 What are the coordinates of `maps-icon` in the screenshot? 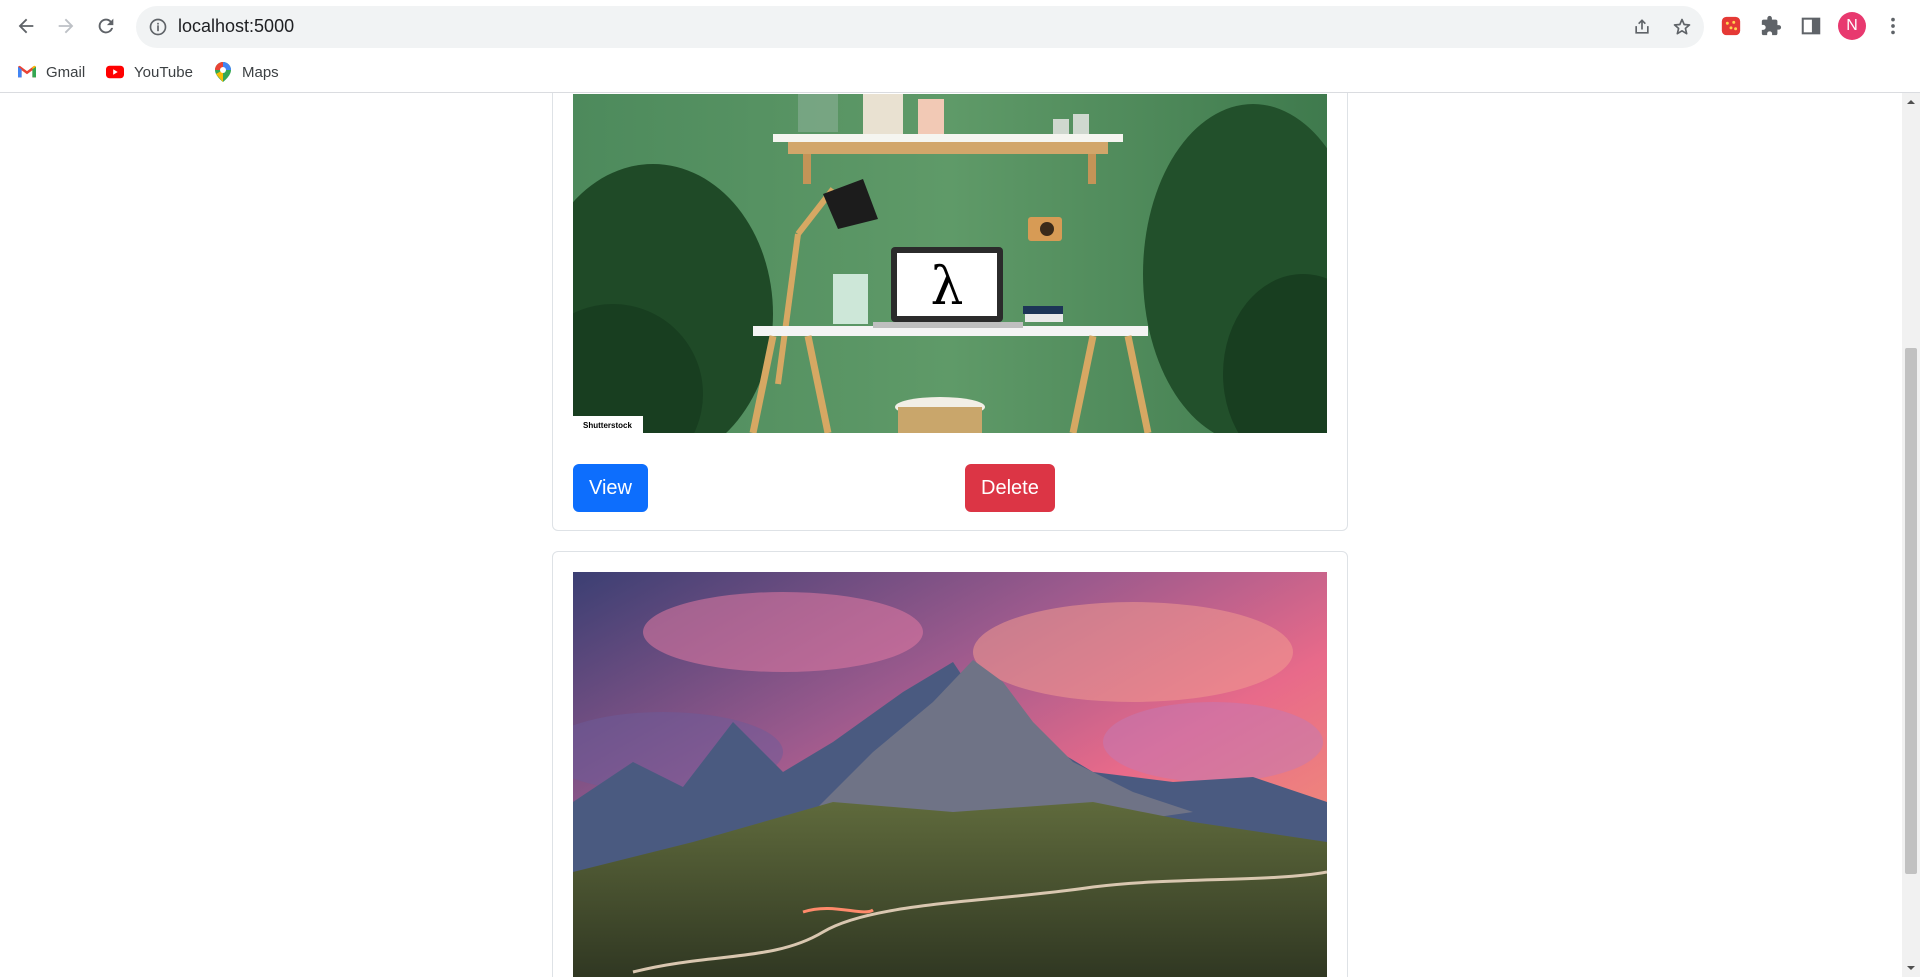 It's located at (223, 72).